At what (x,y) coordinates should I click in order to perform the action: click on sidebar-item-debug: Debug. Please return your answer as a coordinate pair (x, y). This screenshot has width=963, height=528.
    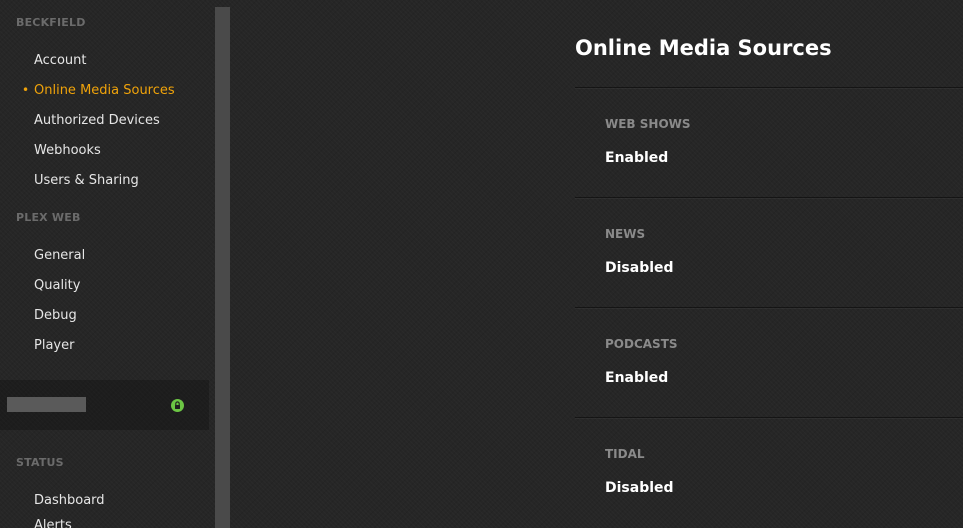
    Looking at the image, I should click on (55, 315).